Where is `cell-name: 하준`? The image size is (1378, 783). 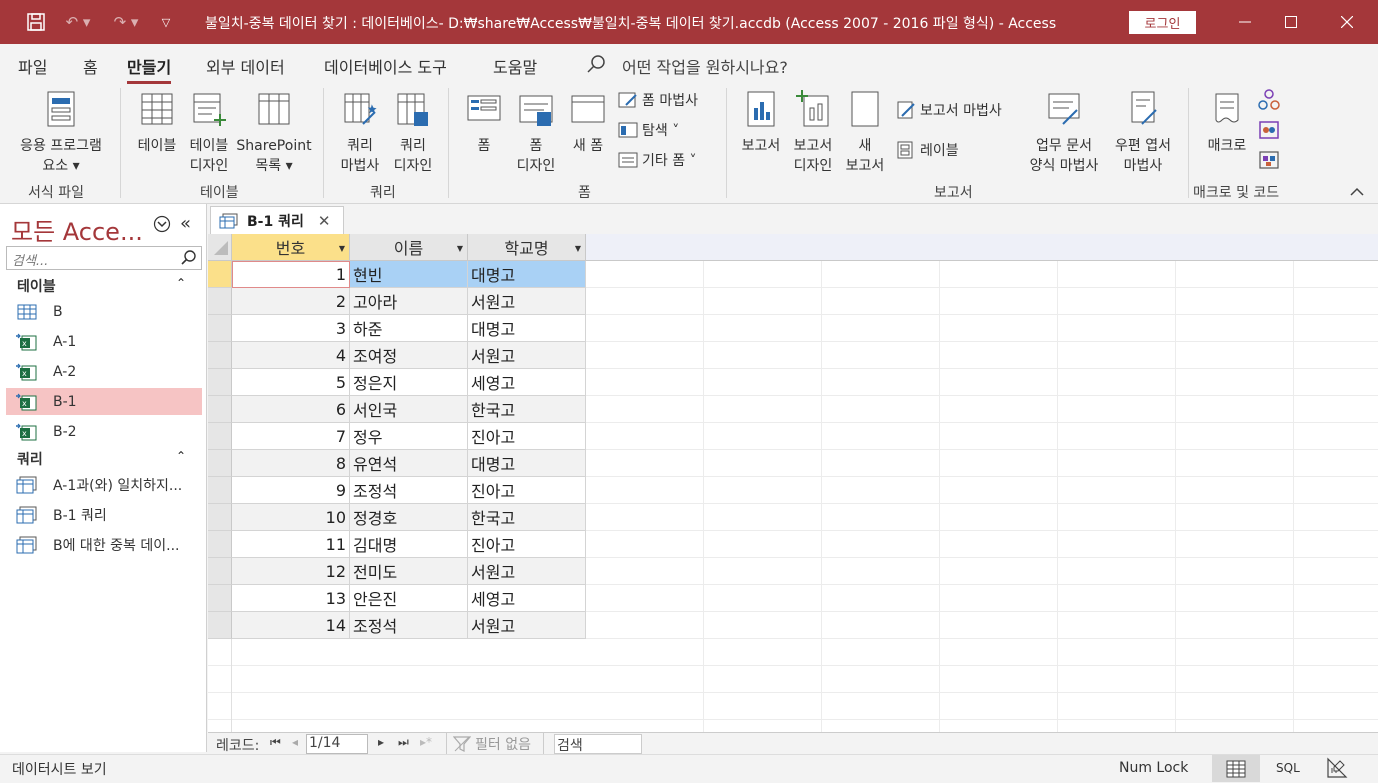
cell-name: 하준 is located at coordinates (409, 328).